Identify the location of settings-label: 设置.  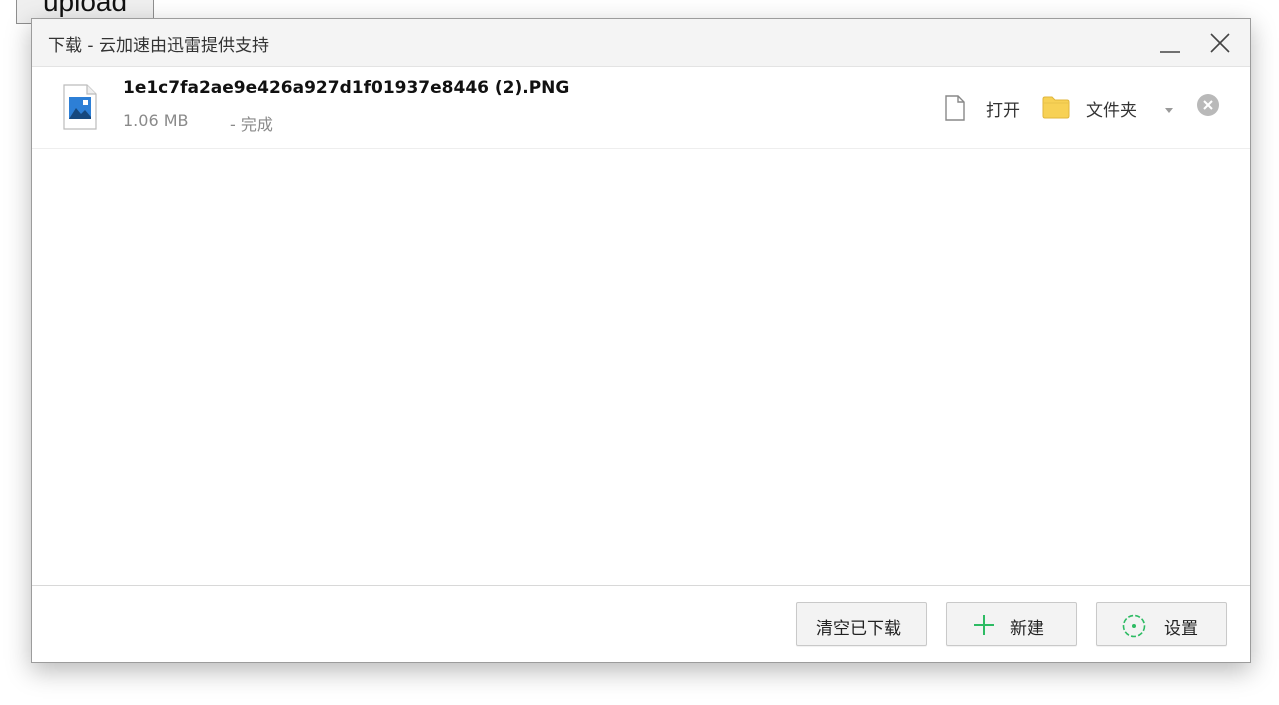
(1181, 629).